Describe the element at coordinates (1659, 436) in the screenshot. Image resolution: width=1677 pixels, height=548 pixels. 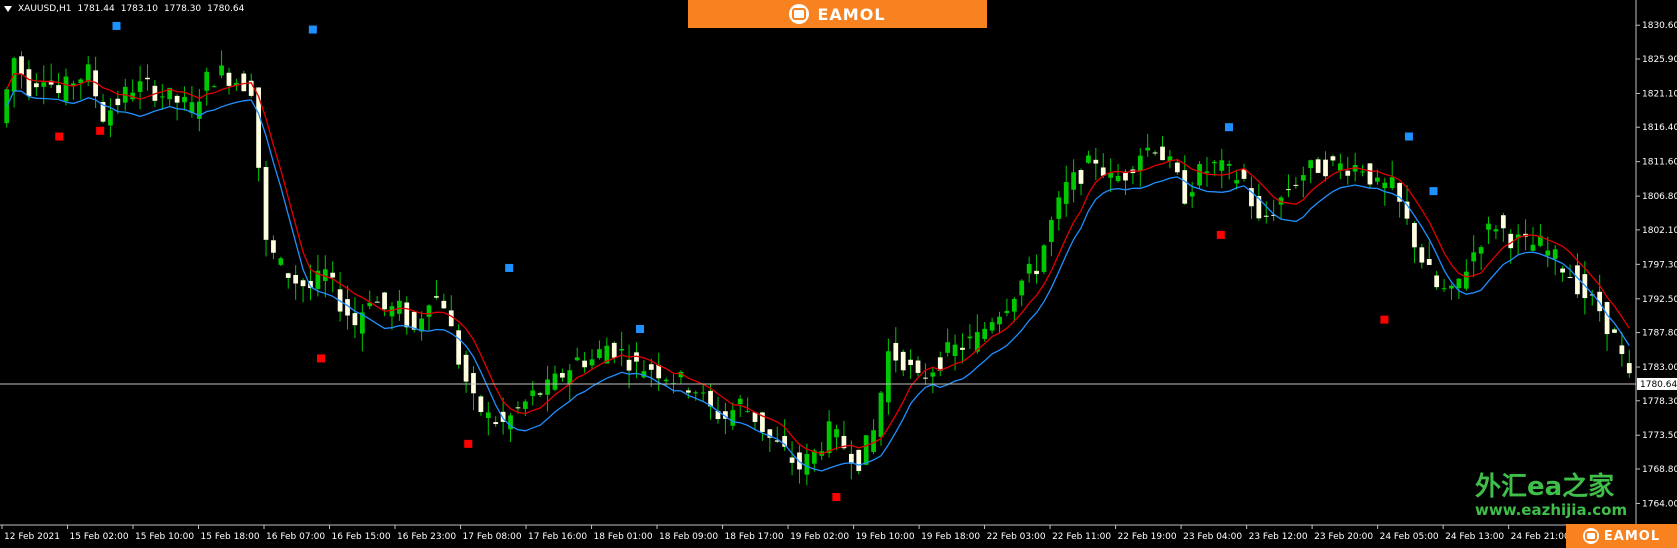
I see `price-tick-label: 1773.50` at that location.